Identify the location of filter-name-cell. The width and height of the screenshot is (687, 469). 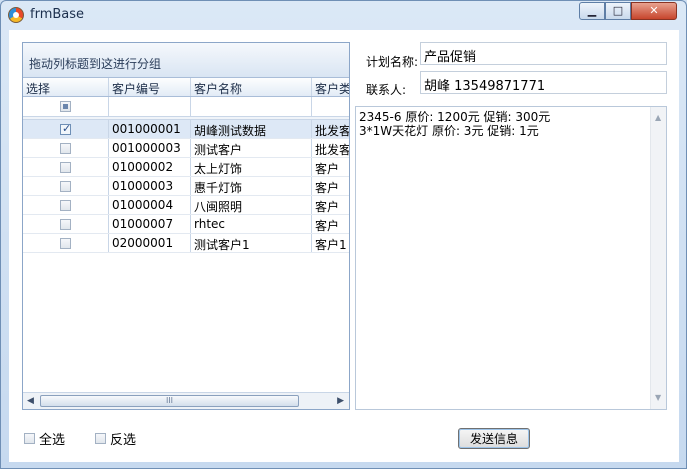
(251, 106).